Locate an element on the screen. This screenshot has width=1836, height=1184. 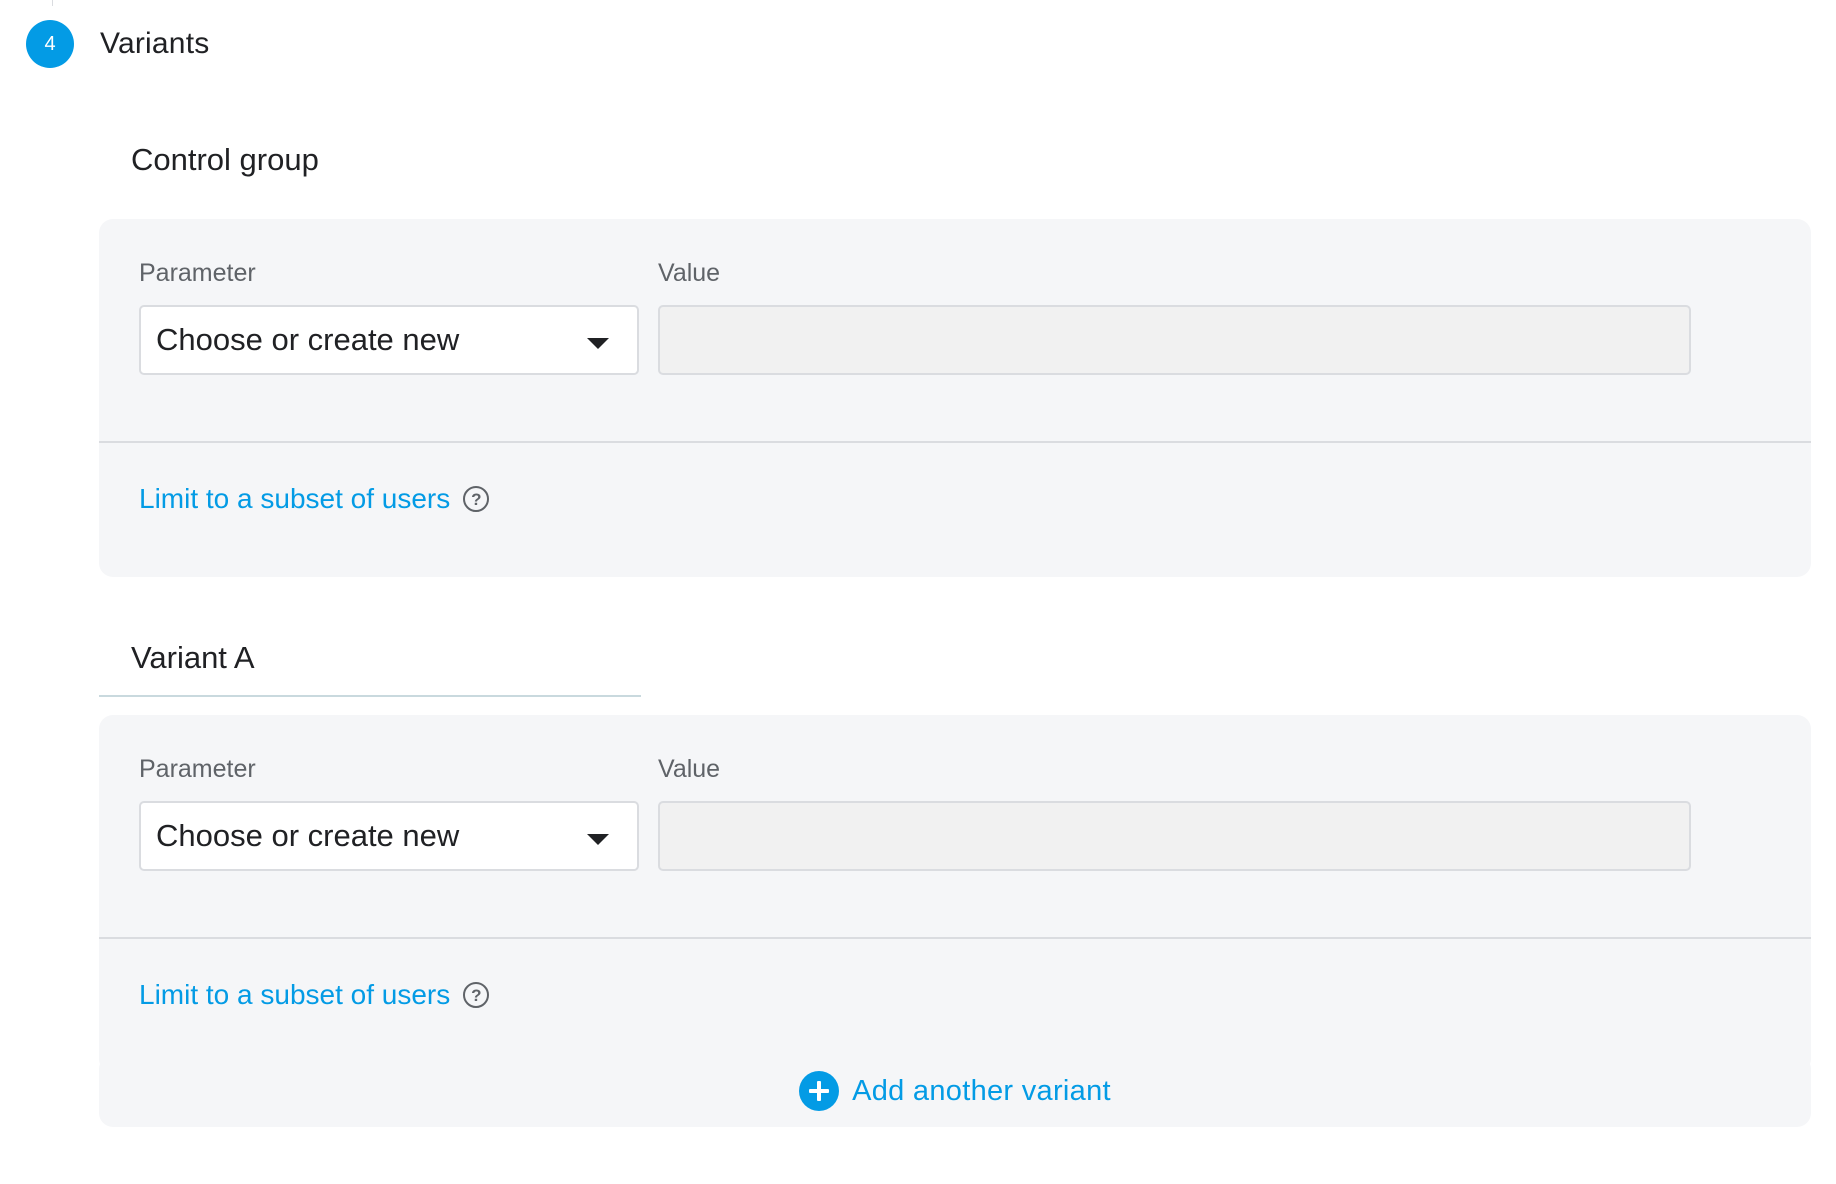
variant-a-parameter-select: Choose or create new is located at coordinates (389, 836).